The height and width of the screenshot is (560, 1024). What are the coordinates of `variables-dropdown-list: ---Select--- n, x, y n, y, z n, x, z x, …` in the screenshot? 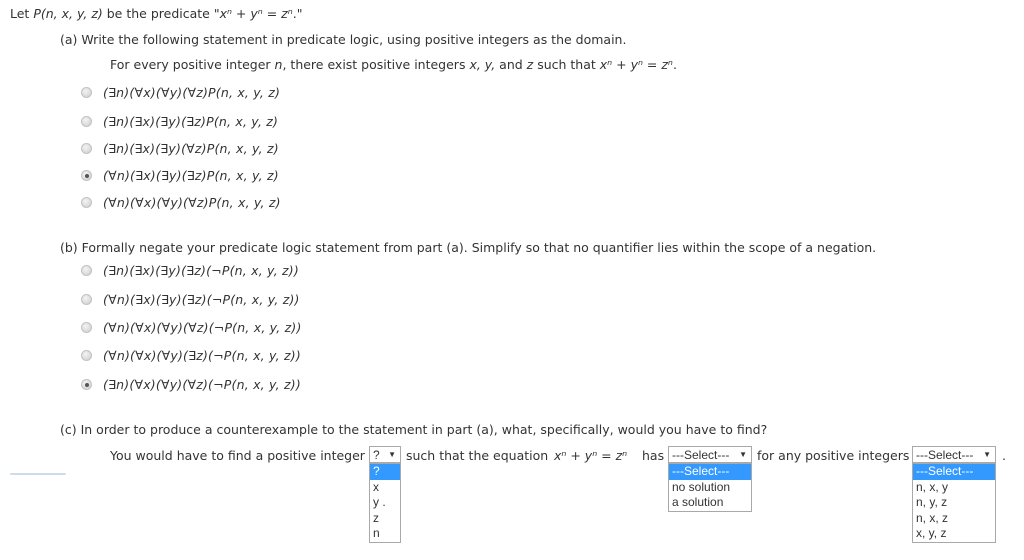 It's located at (954, 503).